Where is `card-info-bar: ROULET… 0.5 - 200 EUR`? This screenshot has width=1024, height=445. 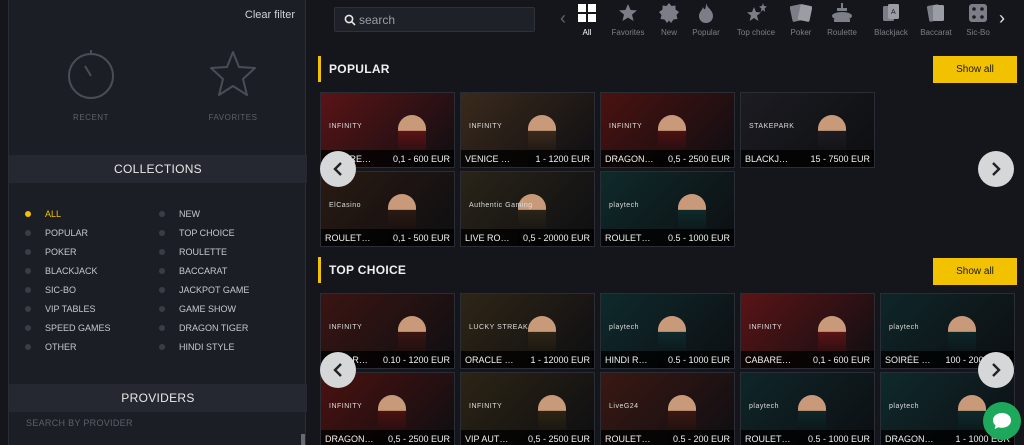 card-info-bar: ROULET… 0.5 - 200 EUR is located at coordinates (667, 437).